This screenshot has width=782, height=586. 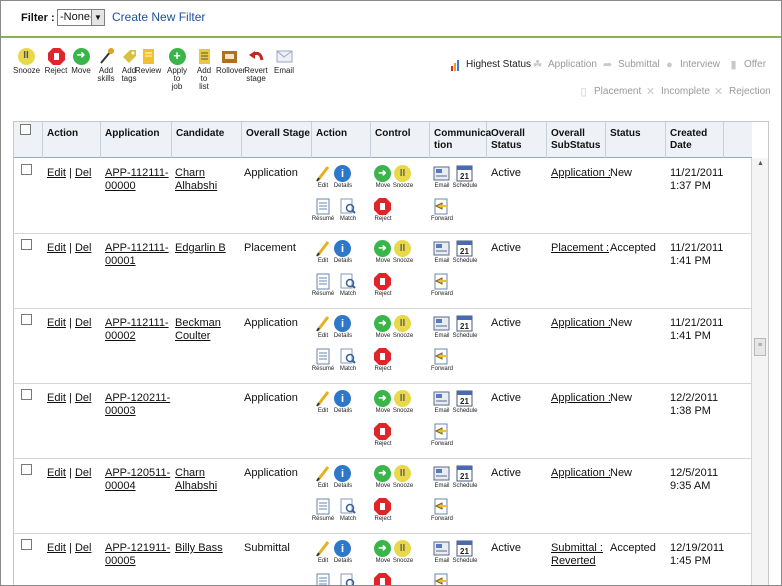 I want to click on add-to-list-button: Add to list, so click(x=204, y=69).